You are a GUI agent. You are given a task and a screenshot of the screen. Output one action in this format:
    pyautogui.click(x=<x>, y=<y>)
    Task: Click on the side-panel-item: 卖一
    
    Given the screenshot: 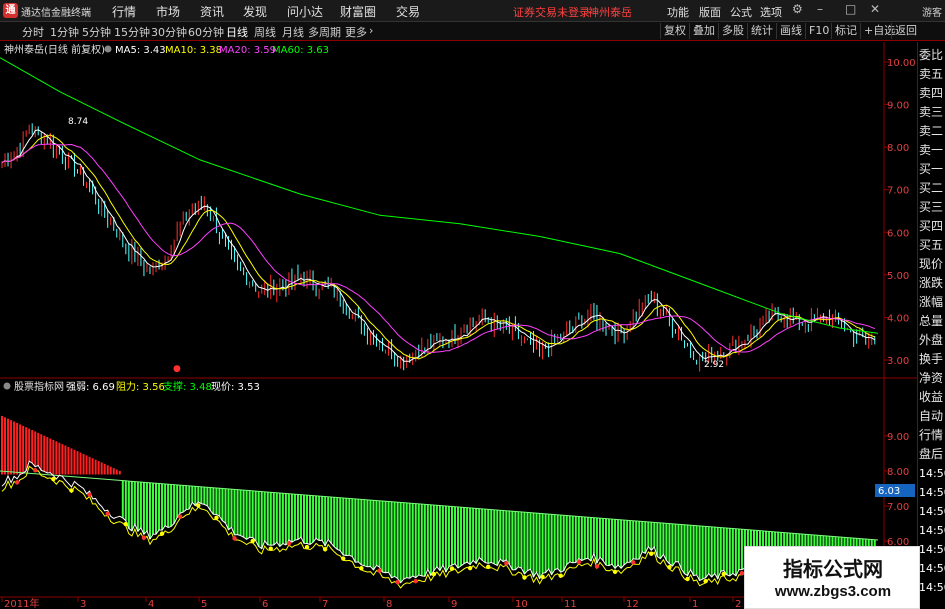 What is the action you would take?
    pyautogui.click(x=932, y=150)
    